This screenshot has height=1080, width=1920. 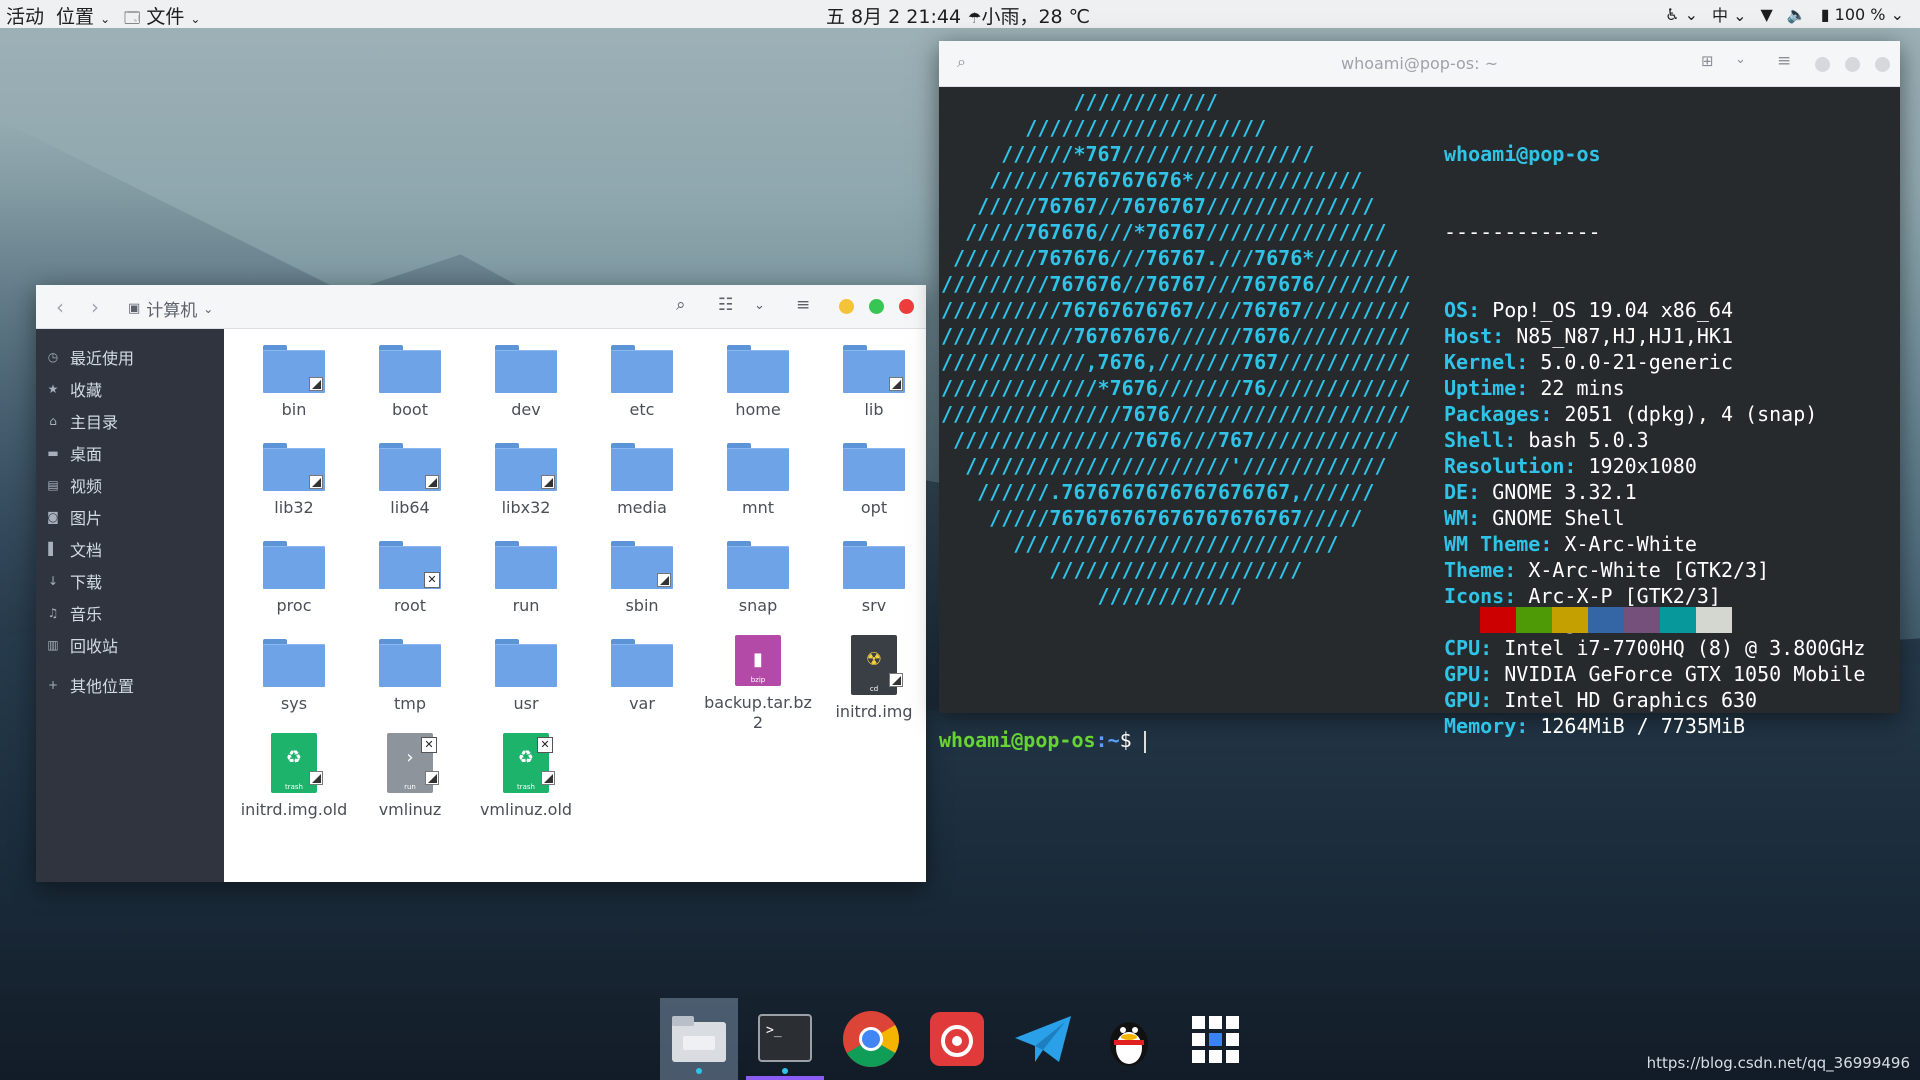 What do you see at coordinates (526, 684) in the screenshot?
I see `file-item: usr` at bounding box center [526, 684].